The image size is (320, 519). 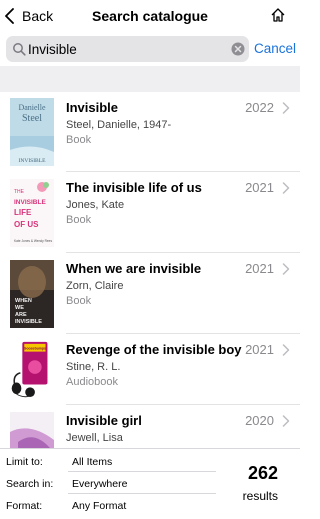 I want to click on result-title: Invisible, so click(x=92, y=107).